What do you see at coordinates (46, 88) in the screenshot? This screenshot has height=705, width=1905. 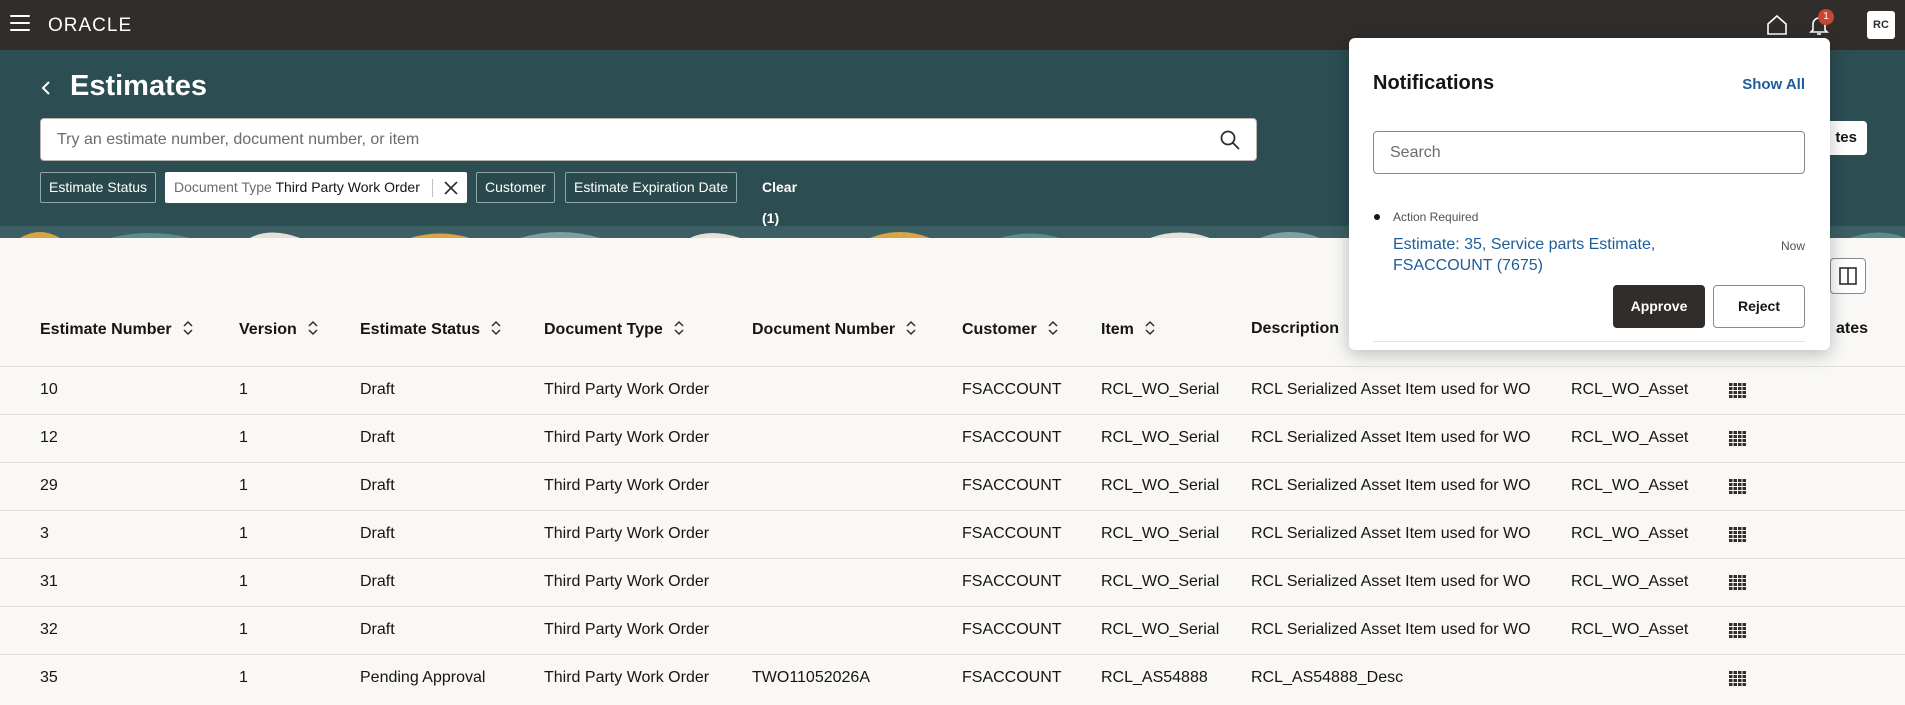 I see `back-arrow-icon` at bounding box center [46, 88].